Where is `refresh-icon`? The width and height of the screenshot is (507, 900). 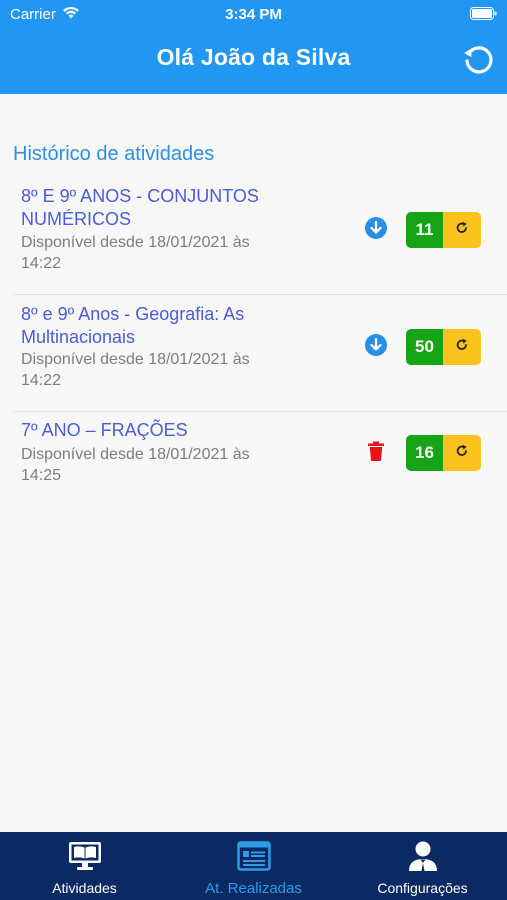
refresh-icon is located at coordinates (478, 61).